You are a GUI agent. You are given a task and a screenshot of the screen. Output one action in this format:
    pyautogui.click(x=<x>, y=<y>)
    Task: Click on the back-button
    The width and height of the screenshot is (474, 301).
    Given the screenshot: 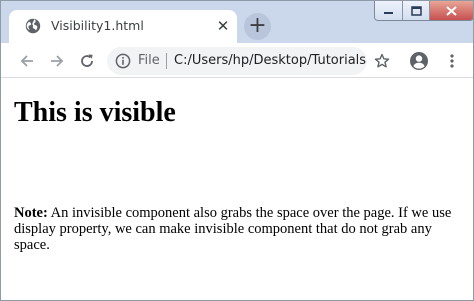 What is the action you would take?
    pyautogui.click(x=27, y=61)
    